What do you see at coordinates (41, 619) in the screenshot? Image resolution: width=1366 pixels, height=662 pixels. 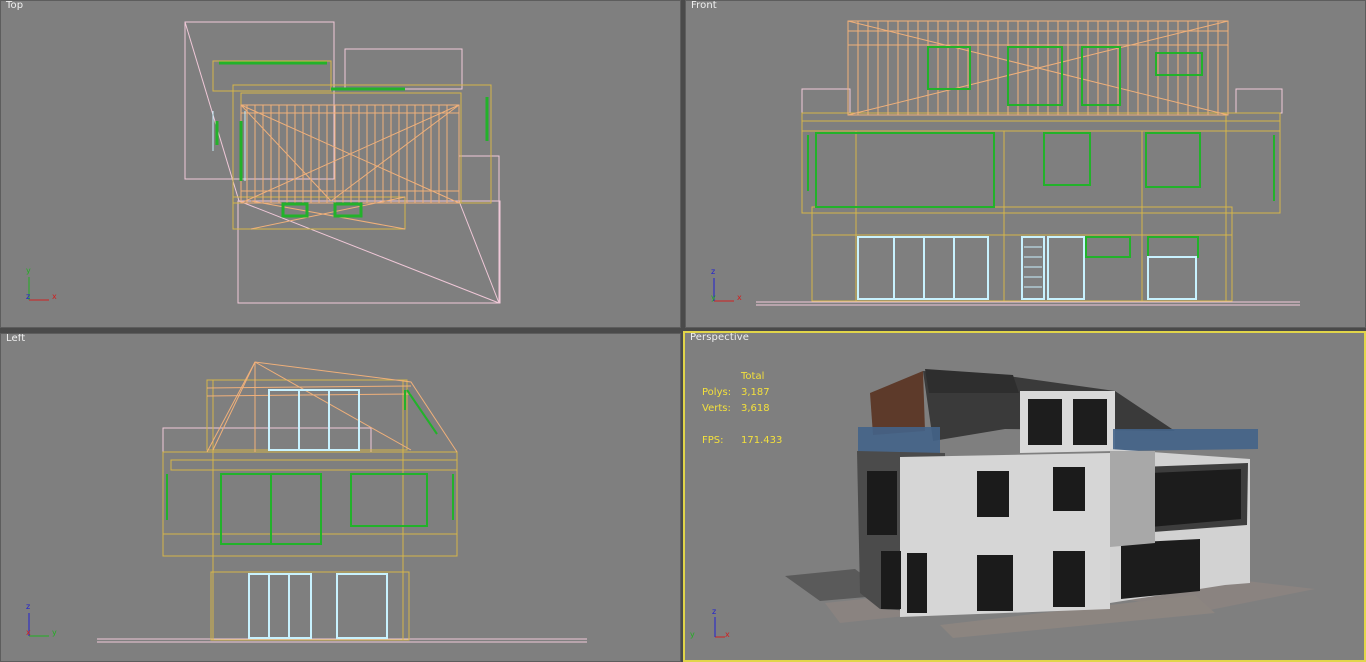 I see `axis-tripod-icon: y z x` at bounding box center [41, 619].